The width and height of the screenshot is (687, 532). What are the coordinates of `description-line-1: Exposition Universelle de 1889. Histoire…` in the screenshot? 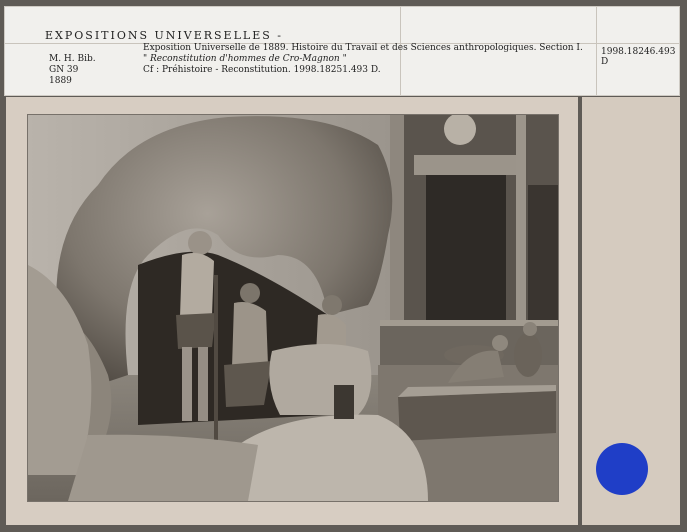 It's located at (363, 48).